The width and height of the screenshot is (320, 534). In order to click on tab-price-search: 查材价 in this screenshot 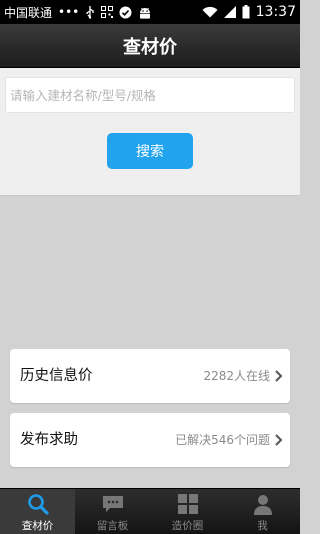, I will do `click(37, 511)`.